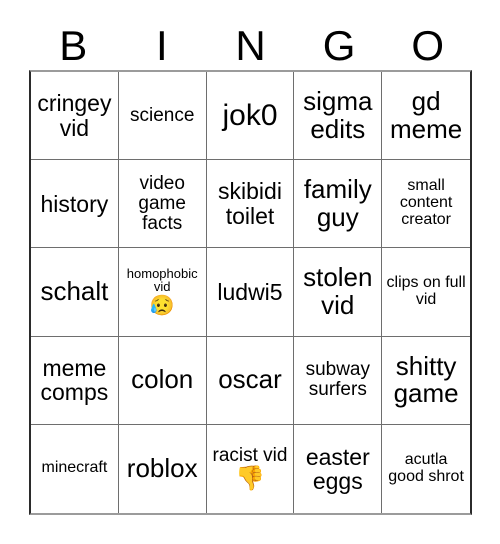 The height and width of the screenshot is (544, 500). I want to click on bingo-cell: oscar, so click(250, 380).